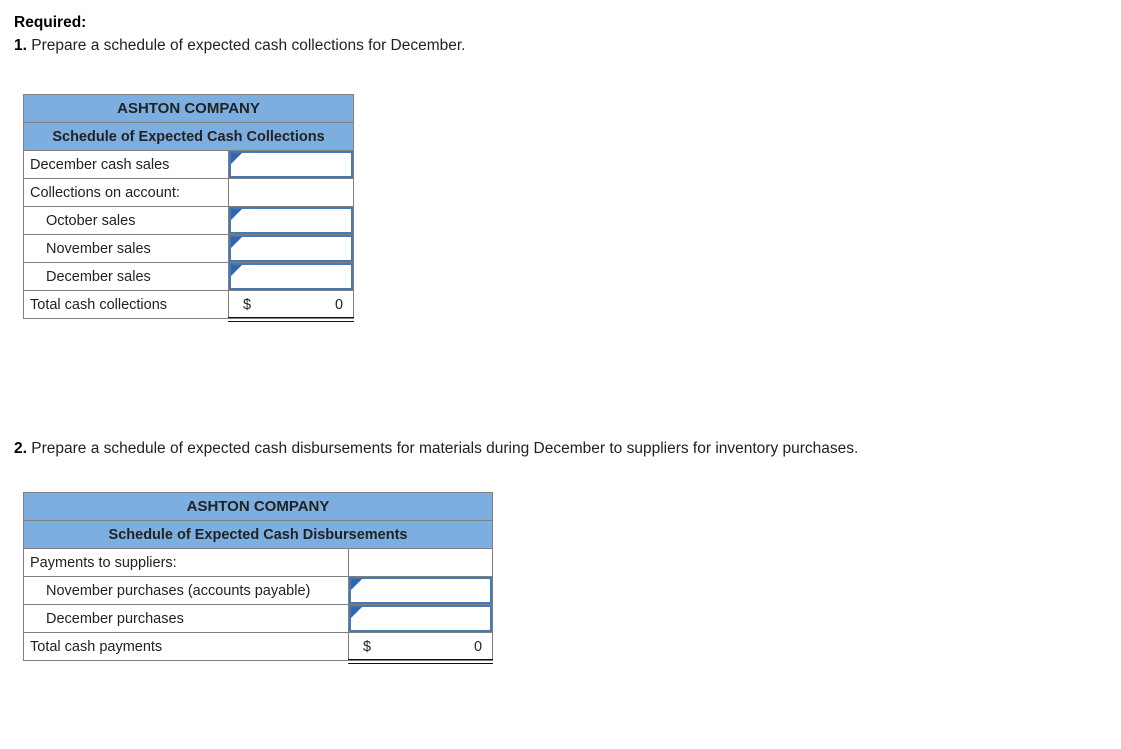 The width and height of the screenshot is (1121, 749). Describe the element at coordinates (186, 590) in the screenshot. I see `row-label-november-purchases: November purchases (accounts payable)` at that location.